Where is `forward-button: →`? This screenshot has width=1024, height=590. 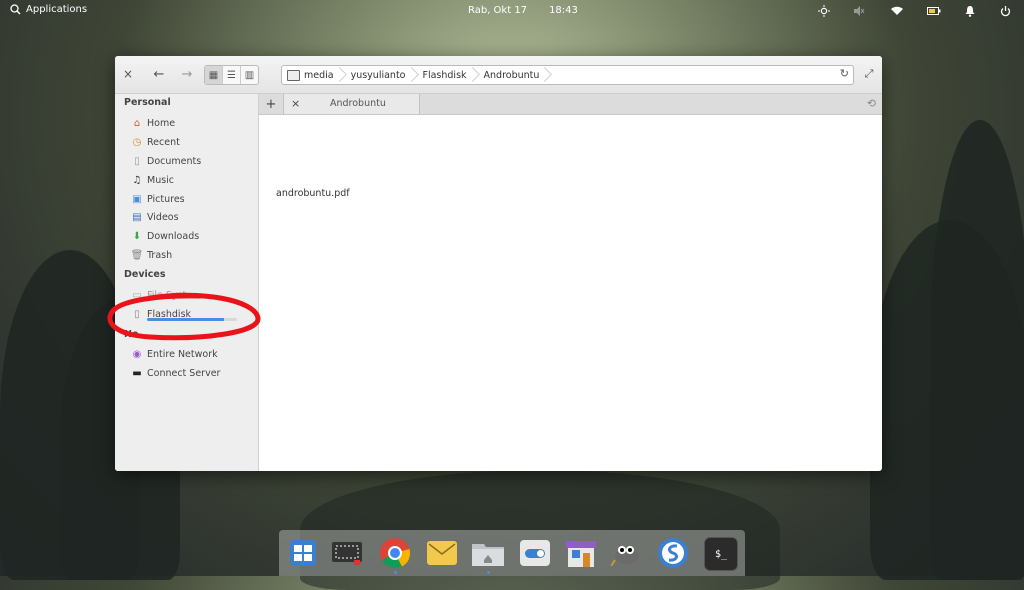 forward-button: → is located at coordinates (187, 74).